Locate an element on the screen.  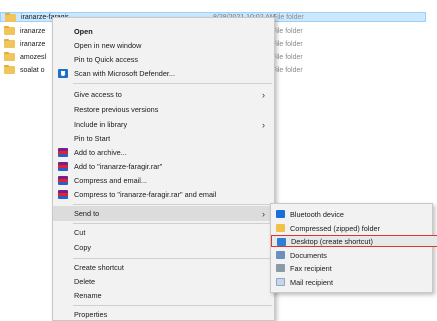
menu-item-restore-versions: Restore previous versions is located at coordinates (163, 109).